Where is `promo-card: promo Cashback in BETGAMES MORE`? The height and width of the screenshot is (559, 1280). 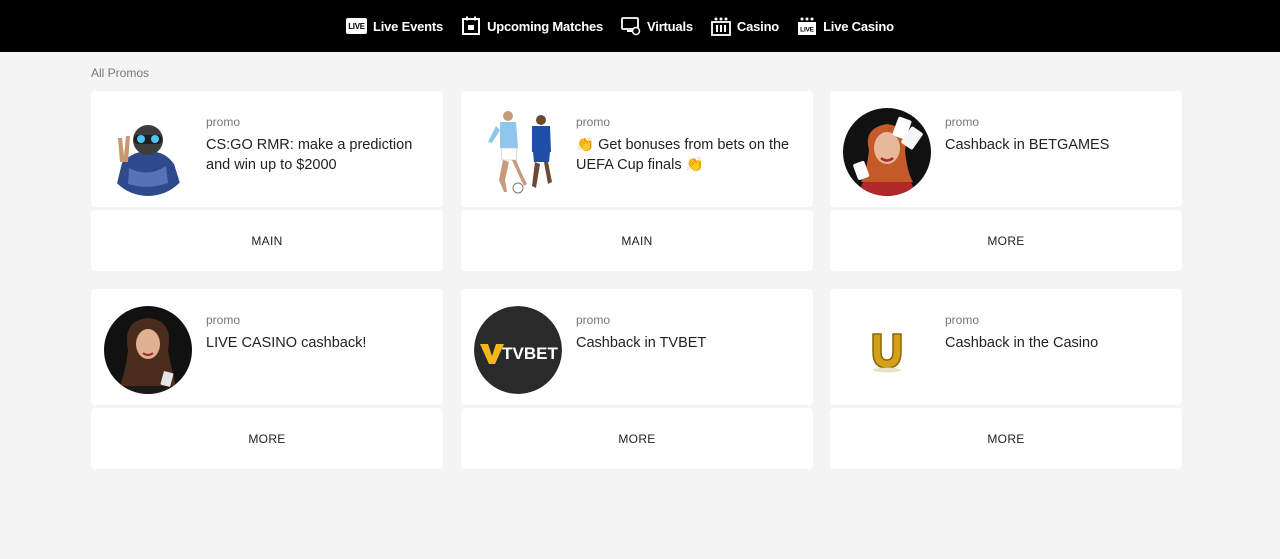 promo-card: promo Cashback in BETGAMES MORE is located at coordinates (1006, 181).